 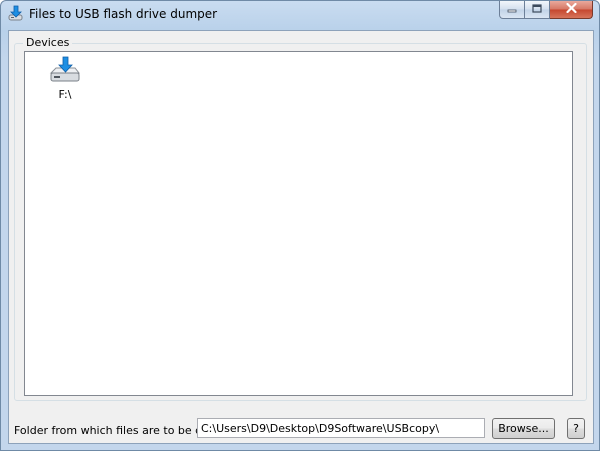 I want to click on devices-group-label: Devices, so click(x=48, y=42).